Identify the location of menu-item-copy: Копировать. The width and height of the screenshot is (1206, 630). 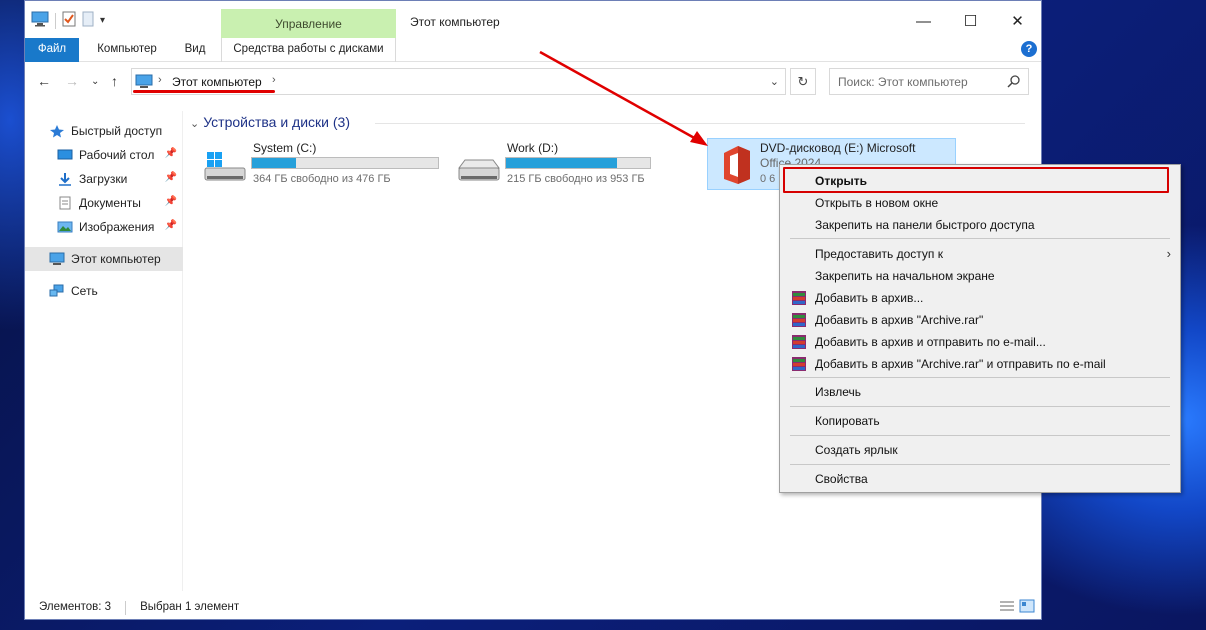
(980, 421).